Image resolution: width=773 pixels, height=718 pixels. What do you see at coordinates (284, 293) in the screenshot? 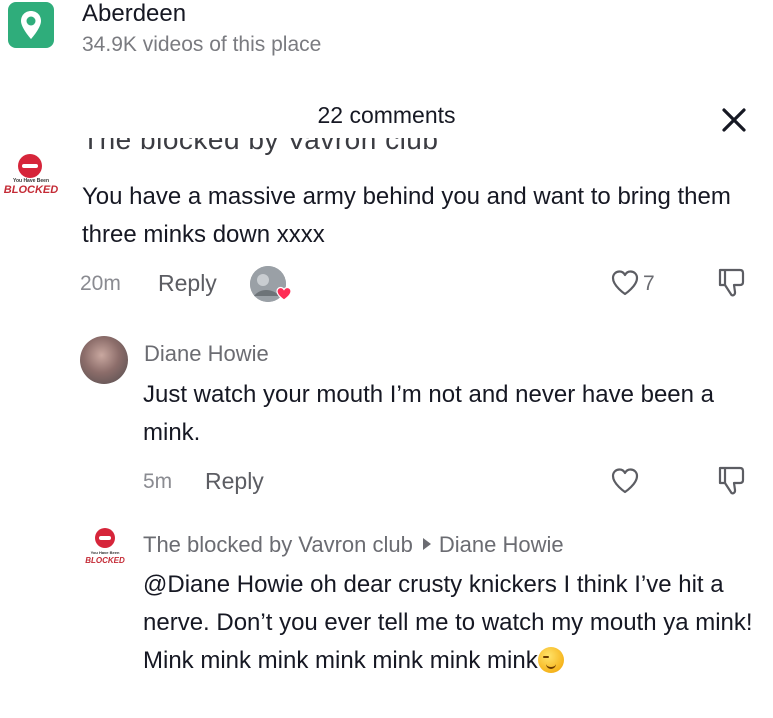
I see `heart-icon` at bounding box center [284, 293].